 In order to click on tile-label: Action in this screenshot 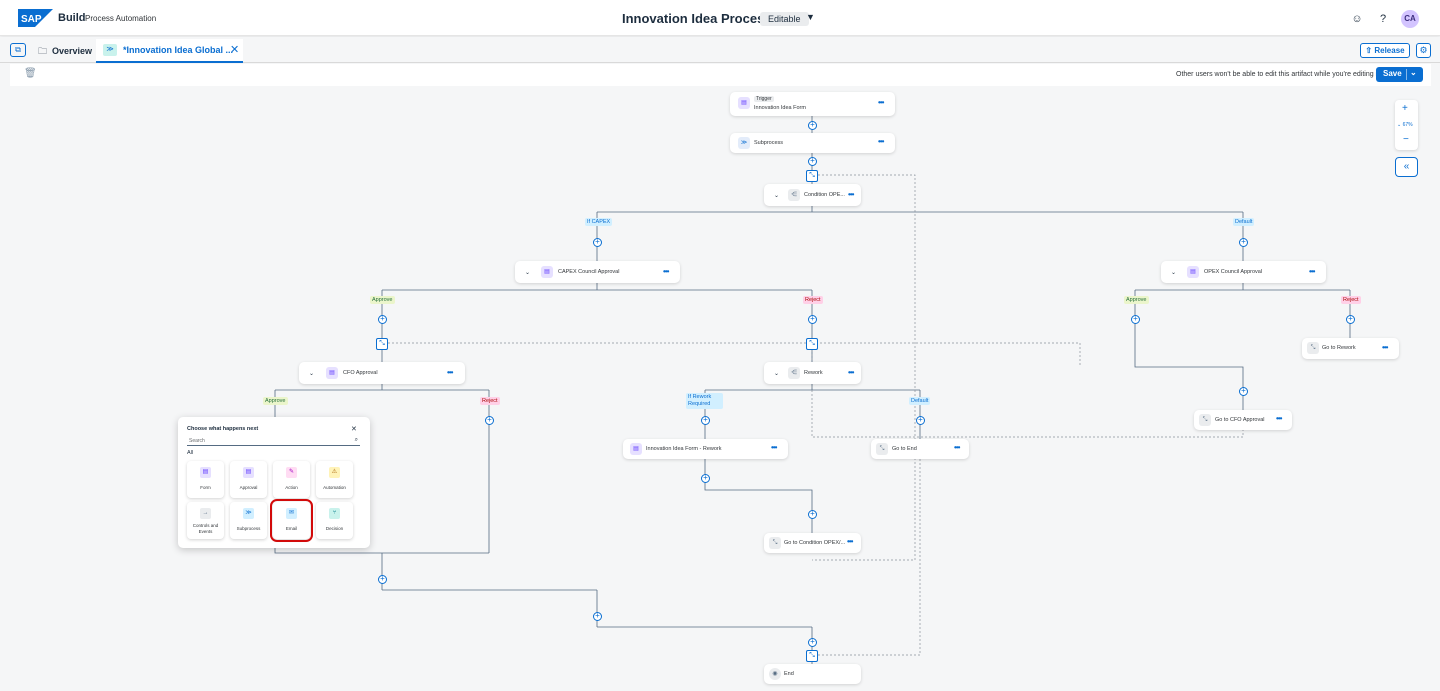, I will do `click(291, 487)`.